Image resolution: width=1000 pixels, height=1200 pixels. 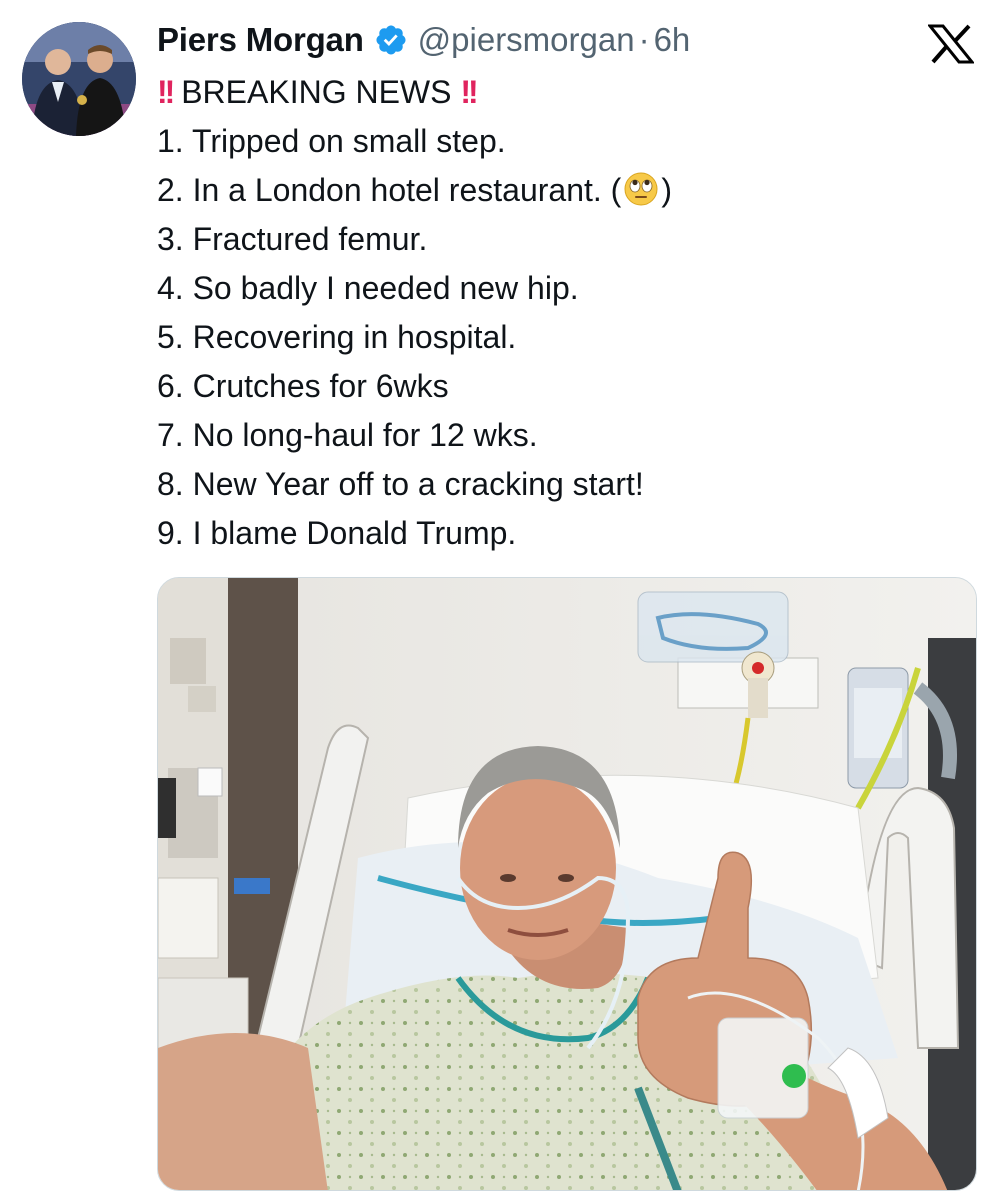 I want to click on tweet-line: 5. Recovering in hospital., so click(x=337, y=337).